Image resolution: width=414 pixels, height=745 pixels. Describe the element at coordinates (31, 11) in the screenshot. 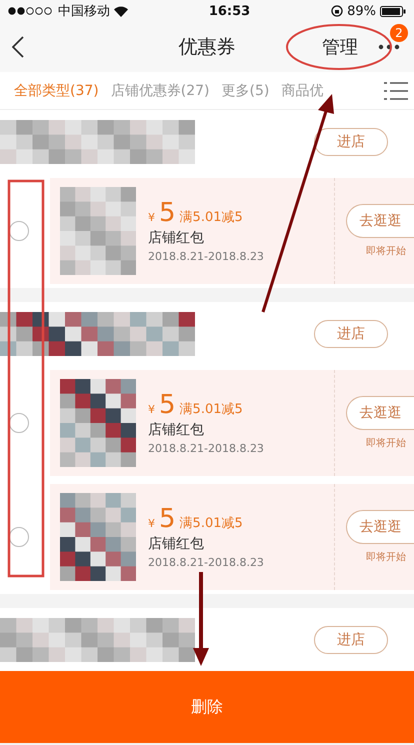

I see `signal-icon` at that location.